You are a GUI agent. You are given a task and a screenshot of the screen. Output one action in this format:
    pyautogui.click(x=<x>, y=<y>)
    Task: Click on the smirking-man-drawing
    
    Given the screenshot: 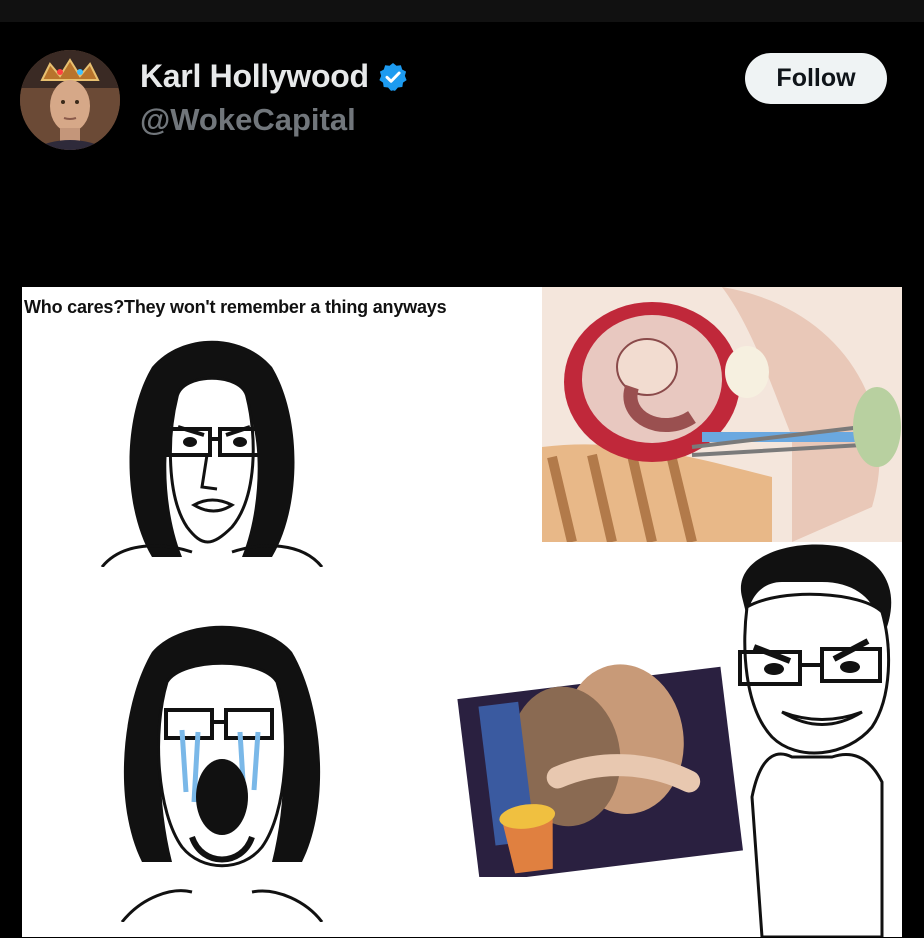 What is the action you would take?
    pyautogui.click(x=815, y=740)
    